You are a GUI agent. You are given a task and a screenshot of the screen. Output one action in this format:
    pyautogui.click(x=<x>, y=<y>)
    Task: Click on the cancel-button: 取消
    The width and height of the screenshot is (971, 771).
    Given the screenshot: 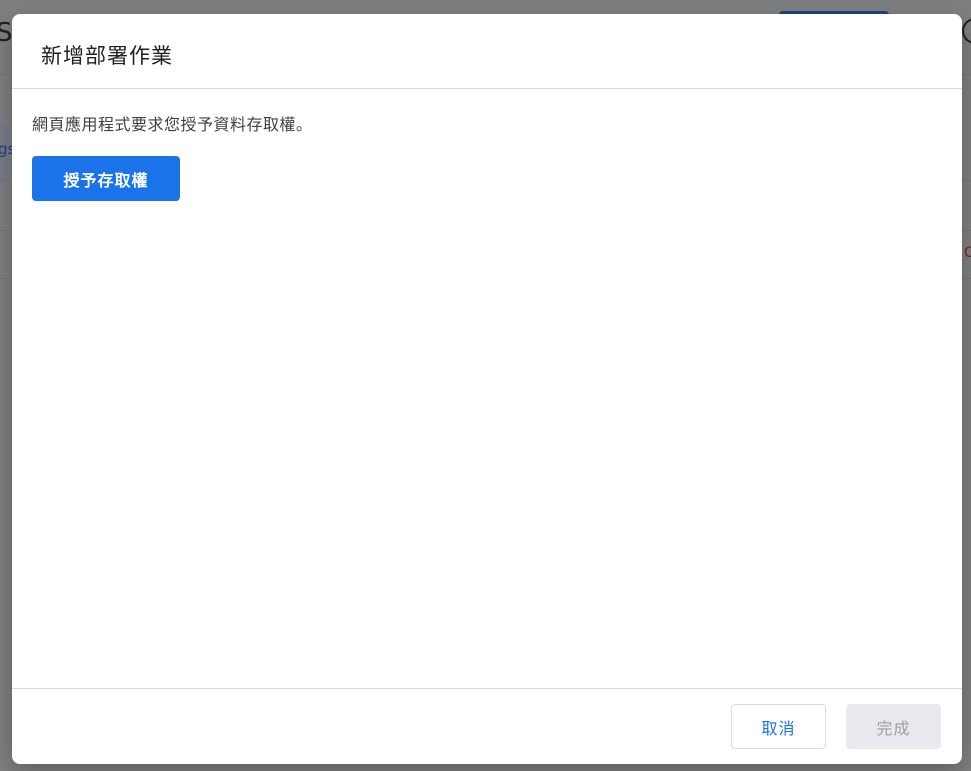 What is the action you would take?
    pyautogui.click(x=778, y=726)
    